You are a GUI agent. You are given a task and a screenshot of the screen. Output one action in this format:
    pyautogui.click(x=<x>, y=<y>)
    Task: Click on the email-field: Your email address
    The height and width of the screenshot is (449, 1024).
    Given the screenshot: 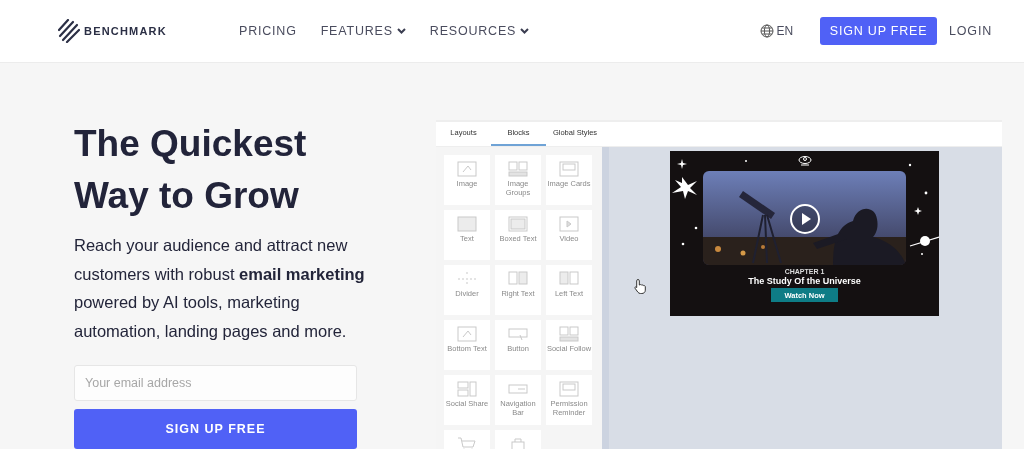 What is the action you would take?
    pyautogui.click(x=215, y=383)
    